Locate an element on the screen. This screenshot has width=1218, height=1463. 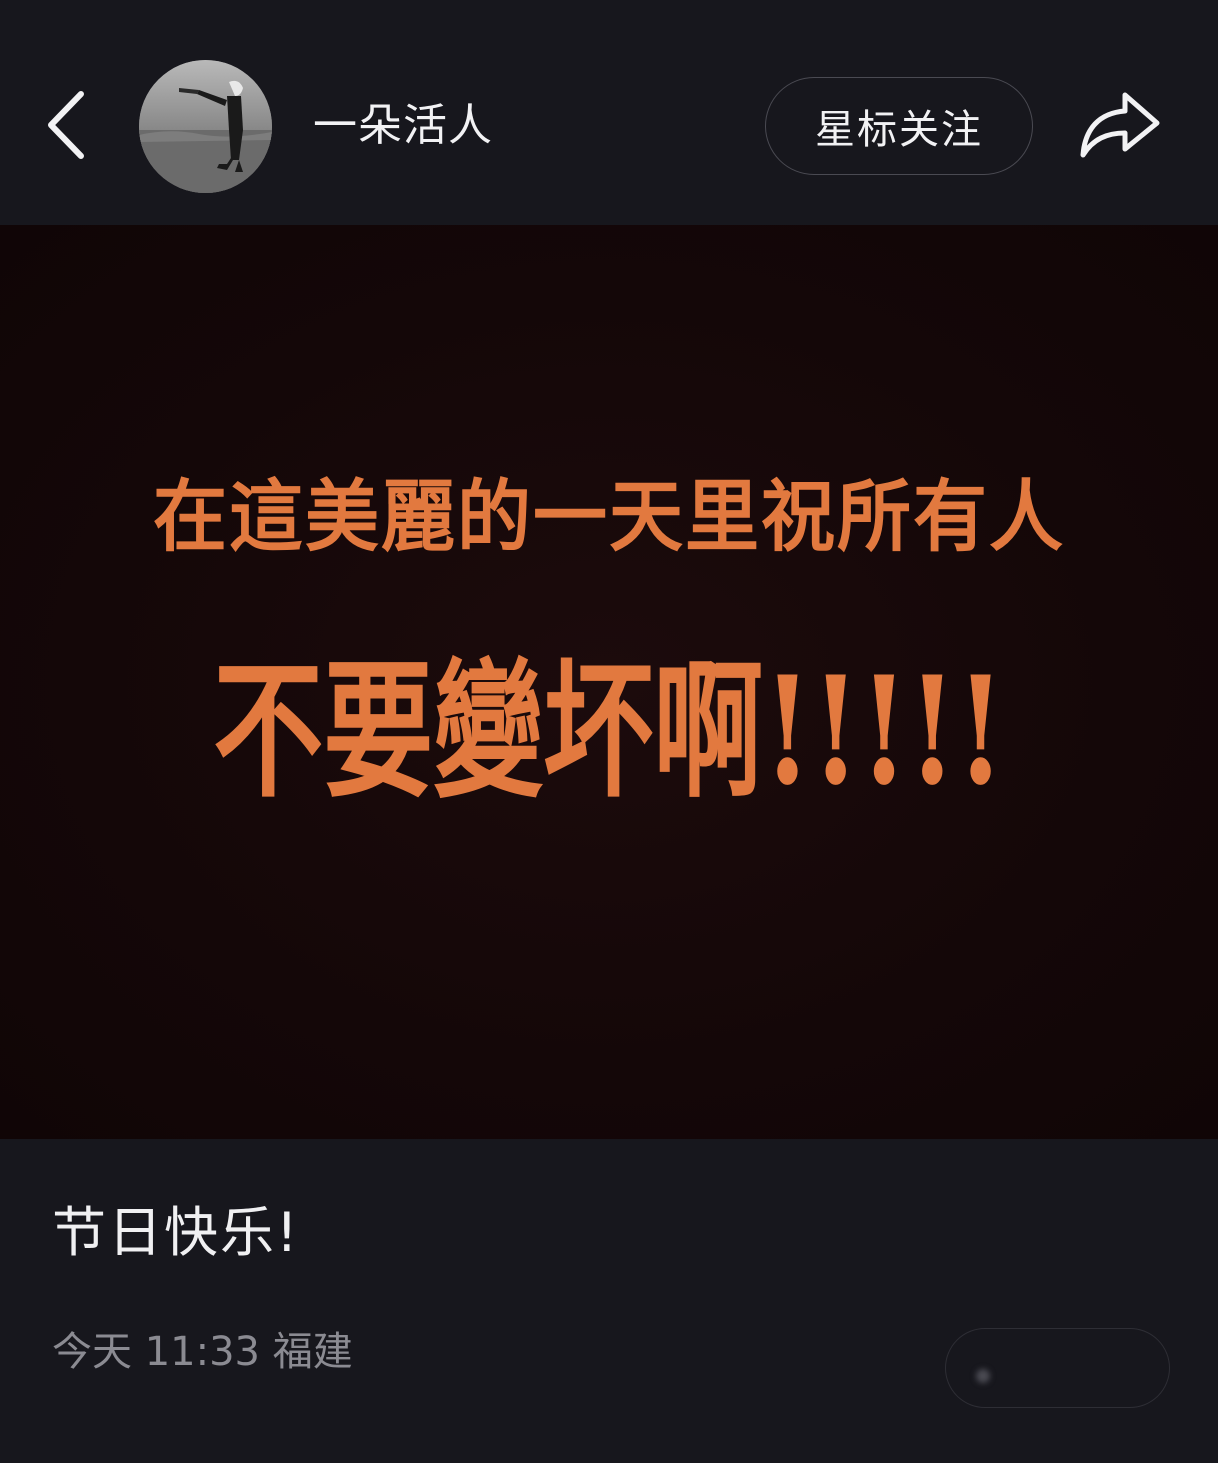
share-button is located at coordinates (1120, 125).